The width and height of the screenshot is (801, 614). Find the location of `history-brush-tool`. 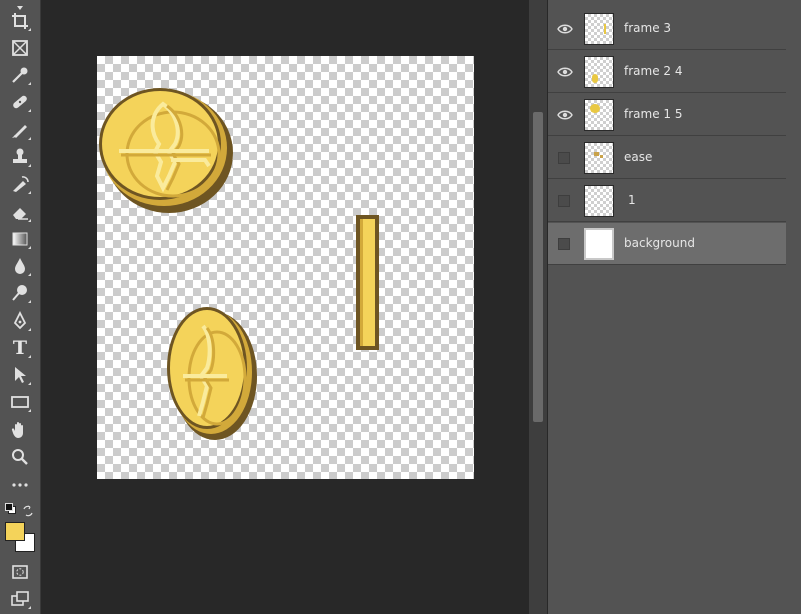

history-brush-tool is located at coordinates (20, 184).